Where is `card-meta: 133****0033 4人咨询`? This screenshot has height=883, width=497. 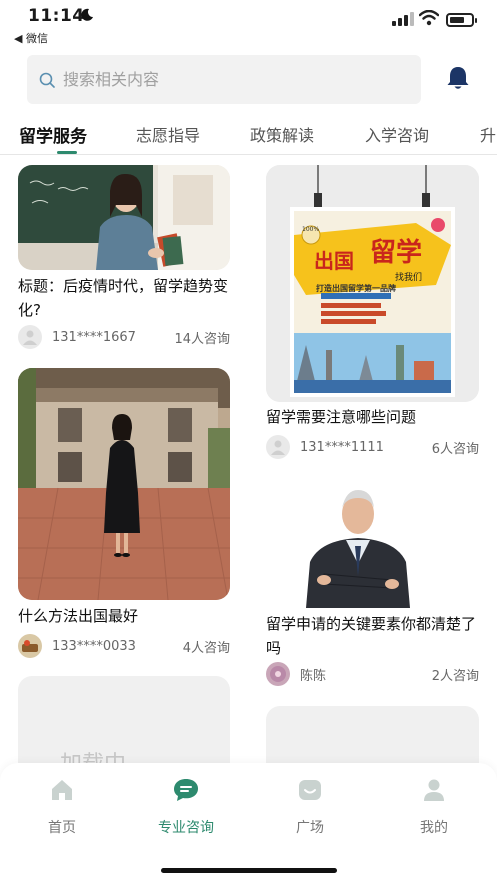
card-meta: 133****0033 4人咨询 is located at coordinates (124, 646).